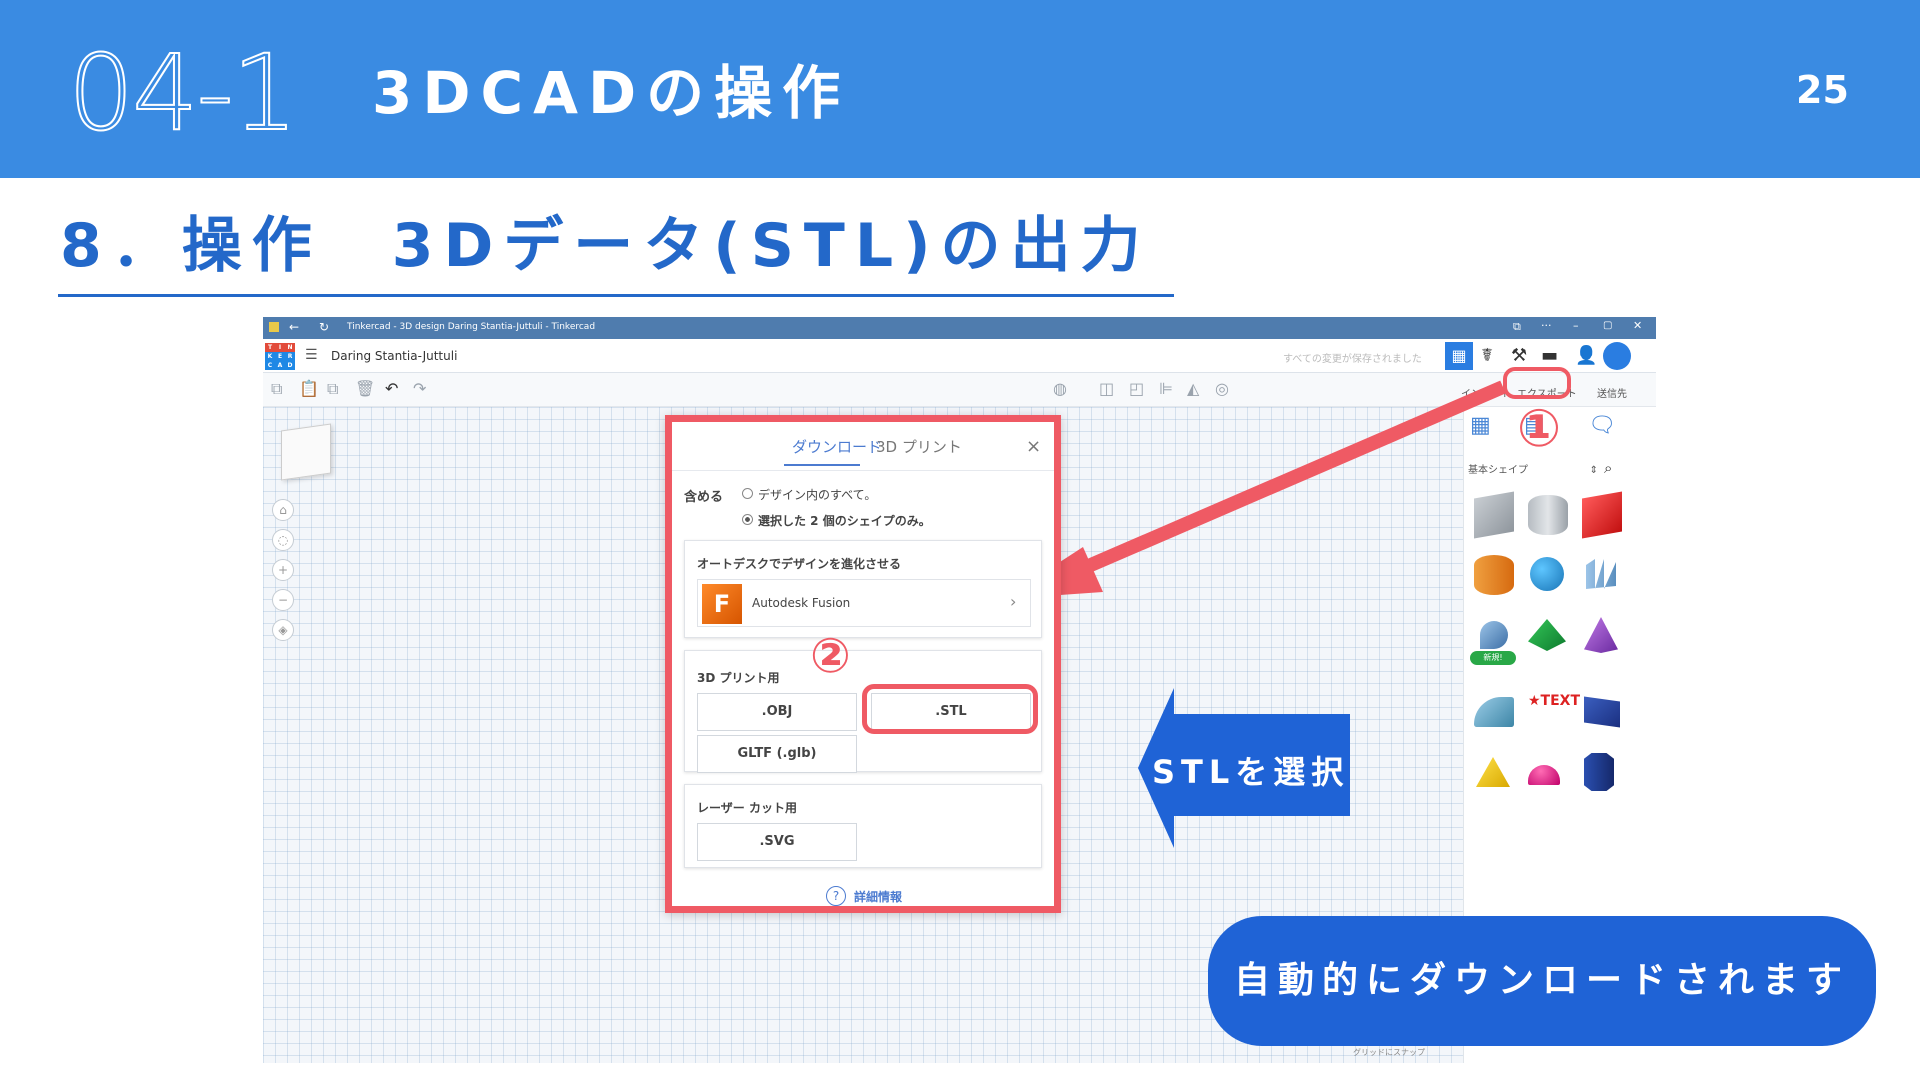  Describe the element at coordinates (777, 712) in the screenshot. I see `obj-button: .OBJ` at that location.